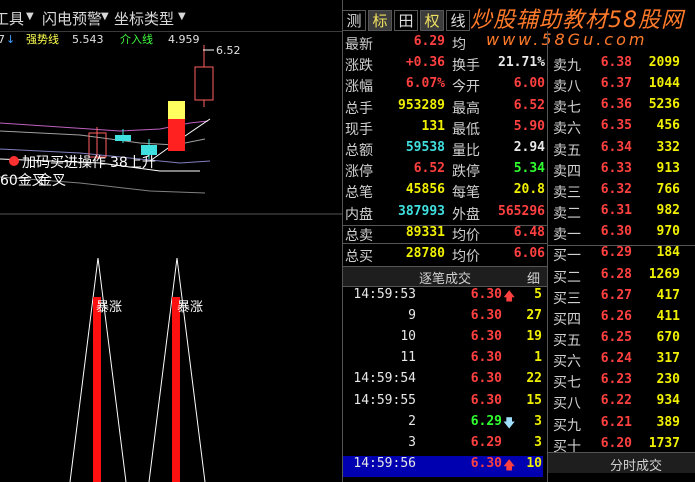 Image resolution: width=695 pixels, height=482 pixels. Describe the element at coordinates (521, 211) in the screenshot. I see `quote-value: 565296` at that location.